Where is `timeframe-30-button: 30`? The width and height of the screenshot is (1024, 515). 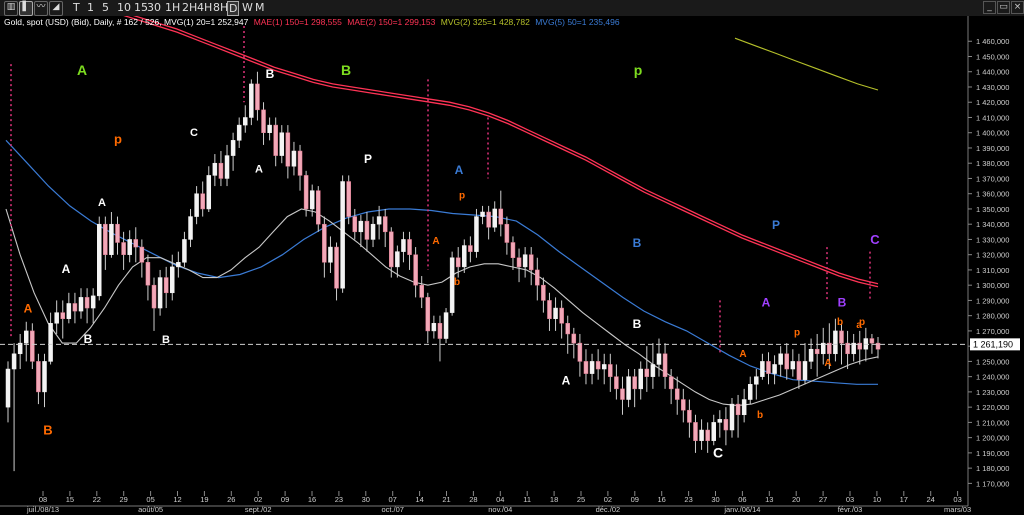
timeframe-30-button: 30 is located at coordinates (154, 7).